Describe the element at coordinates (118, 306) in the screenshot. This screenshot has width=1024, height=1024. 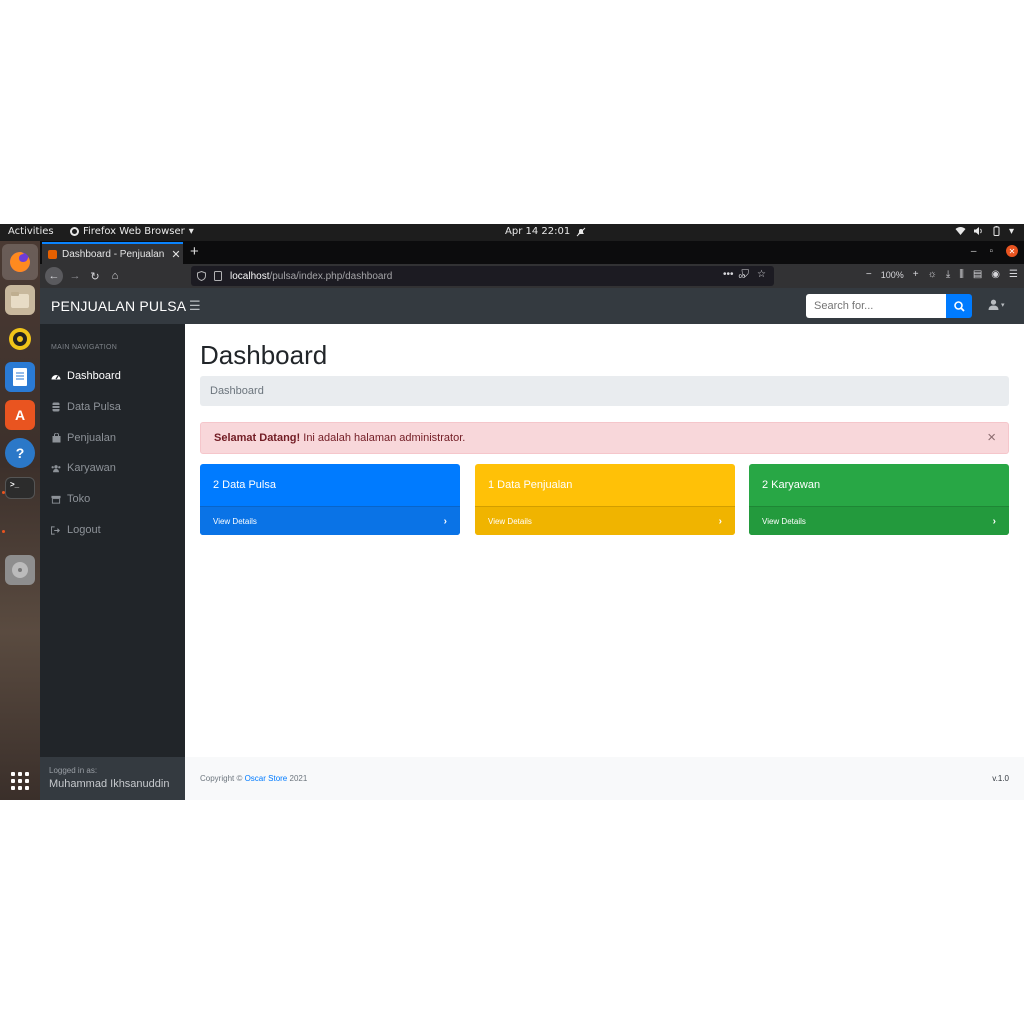
I see `brand-title: PENJUALAN PULSA` at that location.